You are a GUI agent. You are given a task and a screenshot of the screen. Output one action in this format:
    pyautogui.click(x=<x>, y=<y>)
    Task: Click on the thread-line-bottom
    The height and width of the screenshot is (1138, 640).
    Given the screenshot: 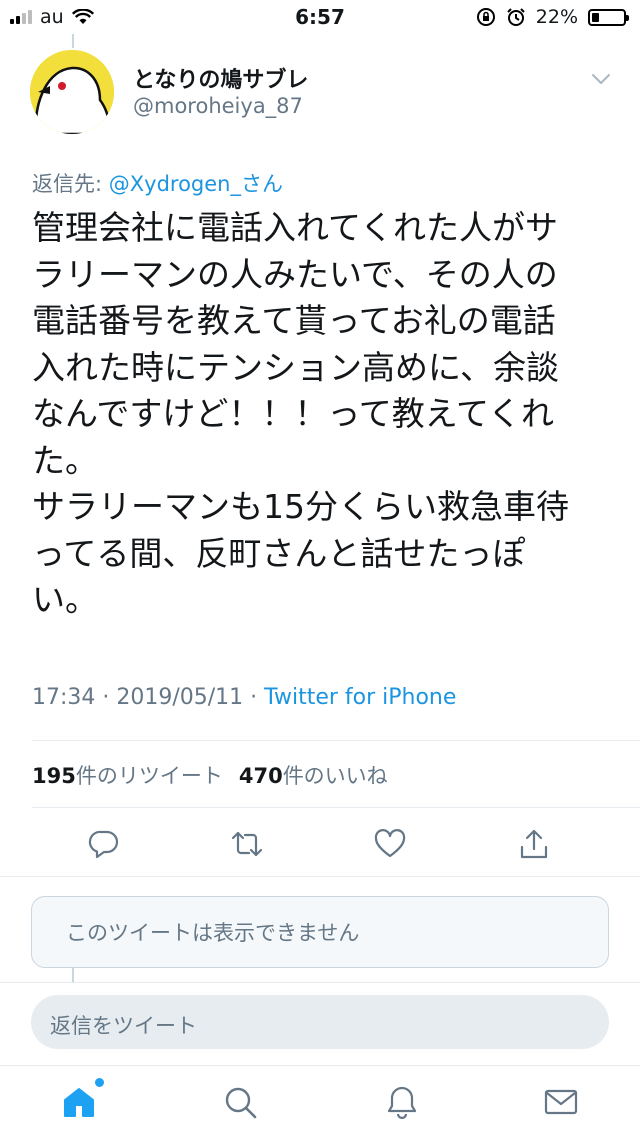 What is the action you would take?
    pyautogui.click(x=73, y=975)
    